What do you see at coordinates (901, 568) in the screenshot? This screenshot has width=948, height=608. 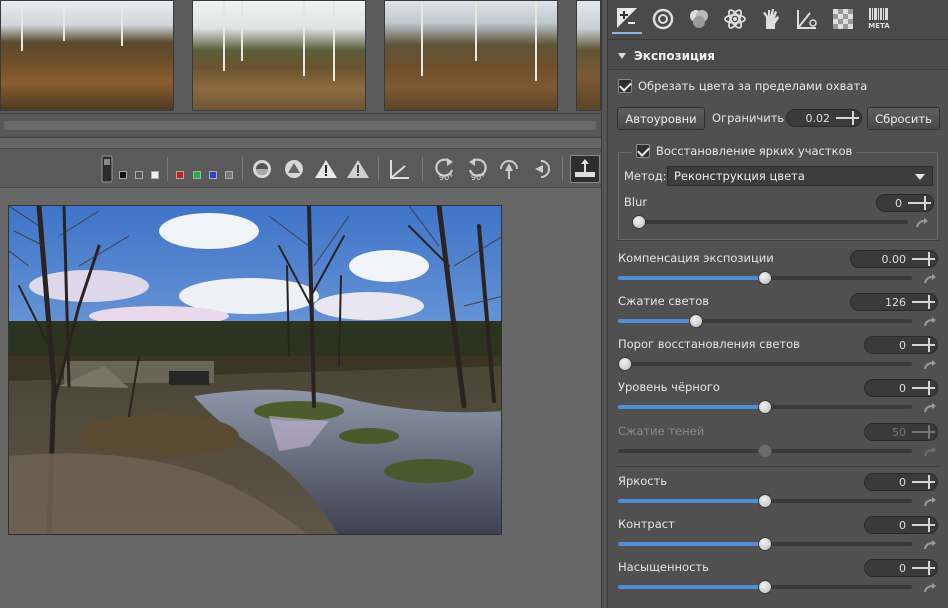 I see `saturation-spinbox: 0` at bounding box center [901, 568].